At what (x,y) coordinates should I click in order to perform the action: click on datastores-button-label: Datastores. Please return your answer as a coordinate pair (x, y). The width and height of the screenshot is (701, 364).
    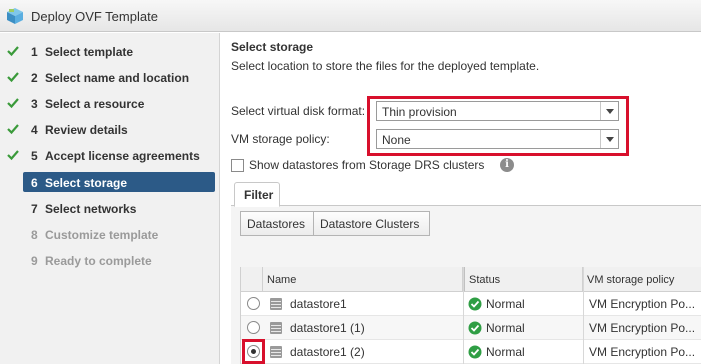
    Looking at the image, I should click on (276, 224).